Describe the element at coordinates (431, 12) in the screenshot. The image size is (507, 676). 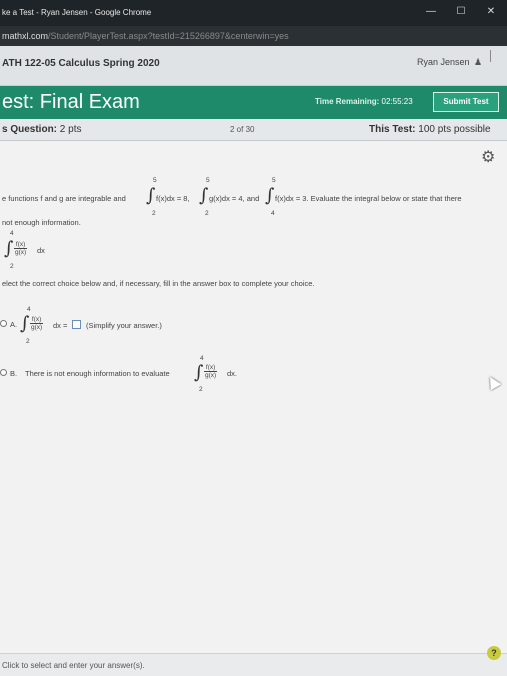
I see `minimize-icon: —` at that location.